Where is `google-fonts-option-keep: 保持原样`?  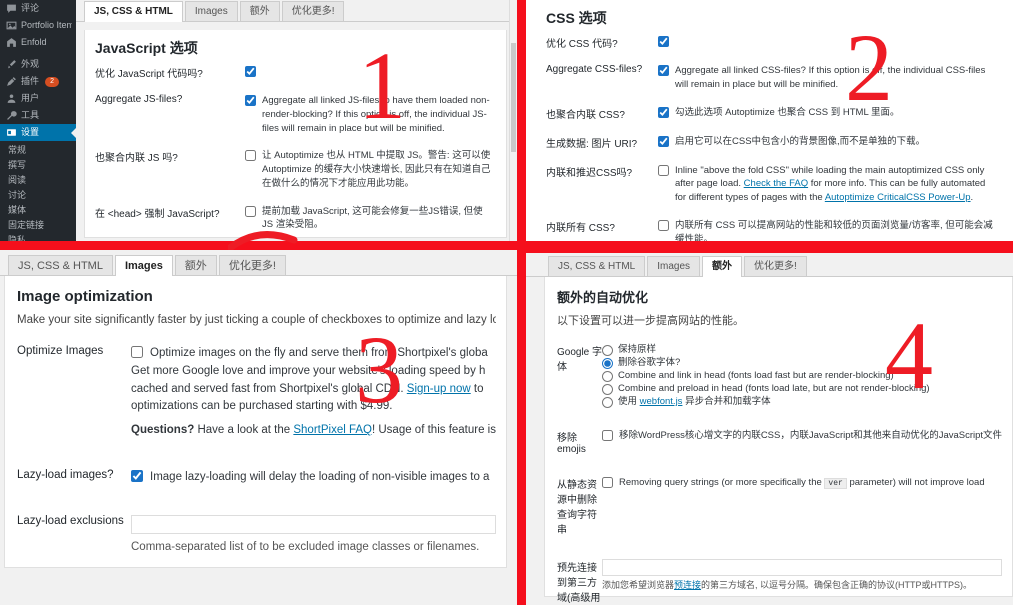
google-fonts-option-keep: 保持原样 is located at coordinates (802, 349).